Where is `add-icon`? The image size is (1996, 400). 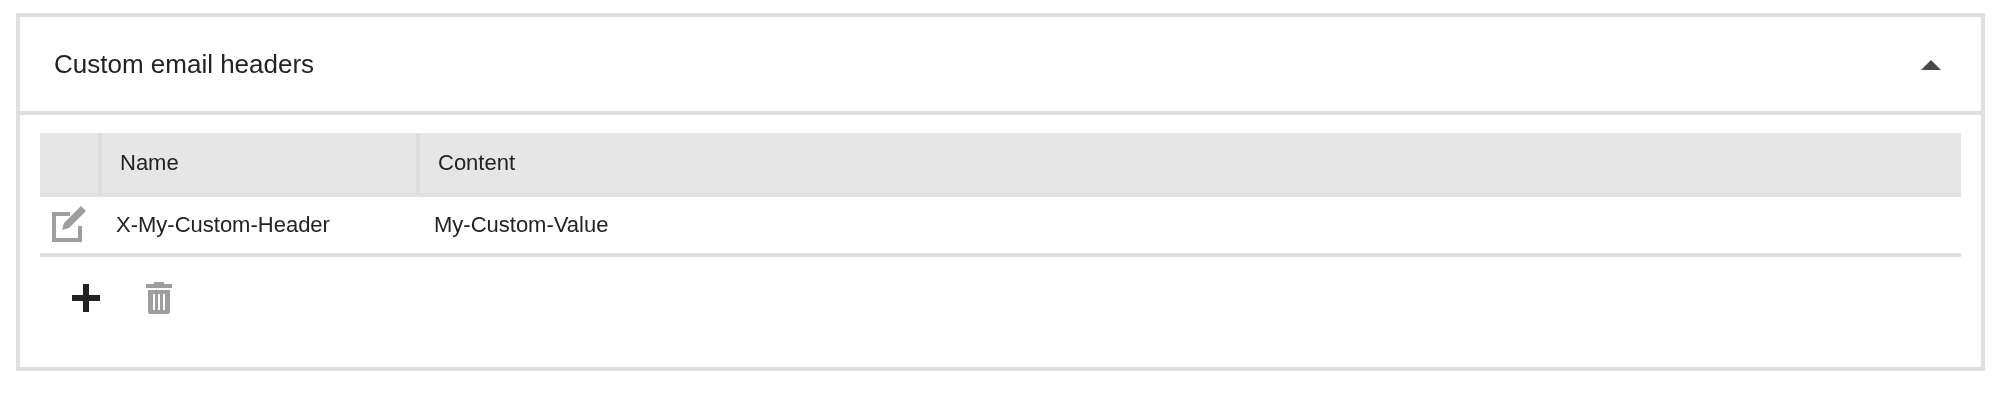 add-icon is located at coordinates (86, 298).